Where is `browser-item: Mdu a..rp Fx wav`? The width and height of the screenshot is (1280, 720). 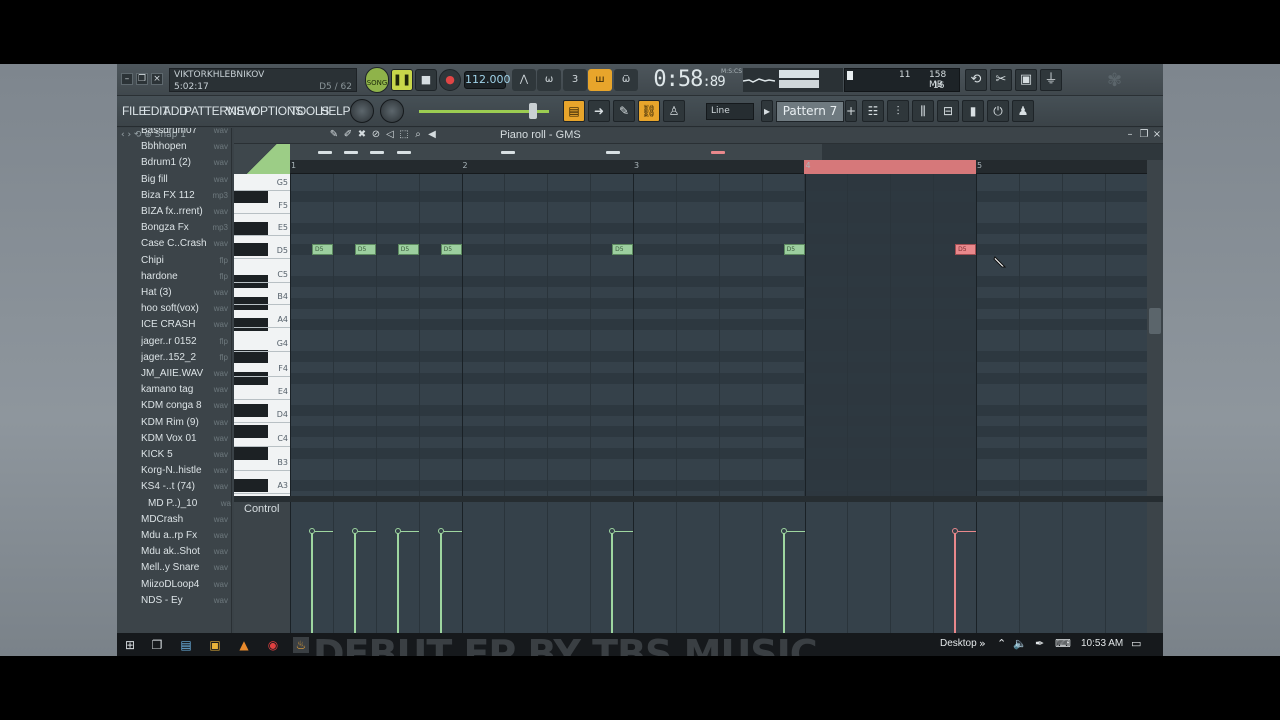
browser-item: Mdu a..rp Fx wav is located at coordinates (186, 536).